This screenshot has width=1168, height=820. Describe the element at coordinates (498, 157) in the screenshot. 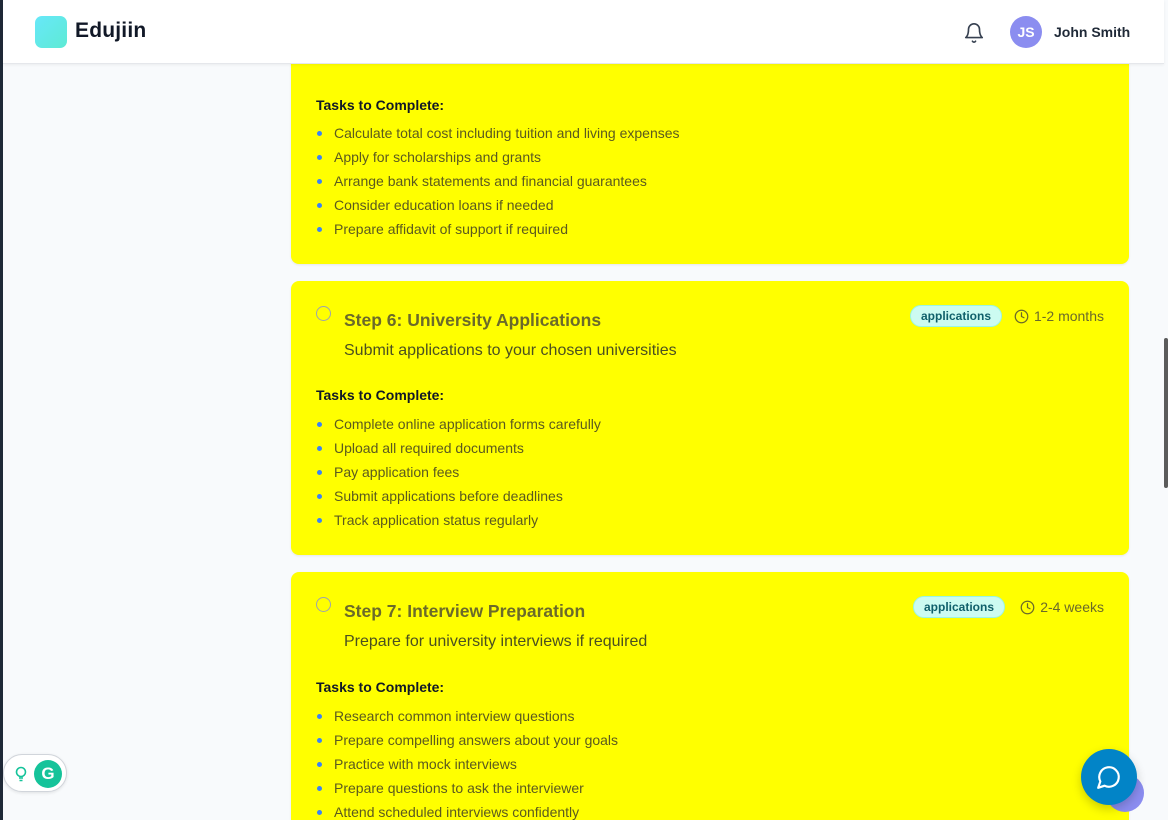

I see `list-item: Apply for scholarships and grants` at that location.